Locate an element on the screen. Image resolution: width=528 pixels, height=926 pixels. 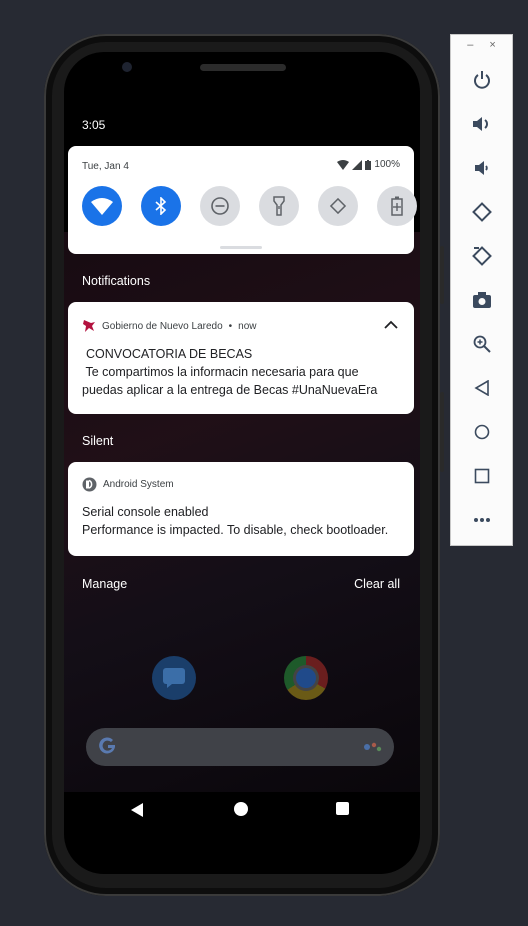
qs-status-icons: 100% is located at coordinates (368, 164).